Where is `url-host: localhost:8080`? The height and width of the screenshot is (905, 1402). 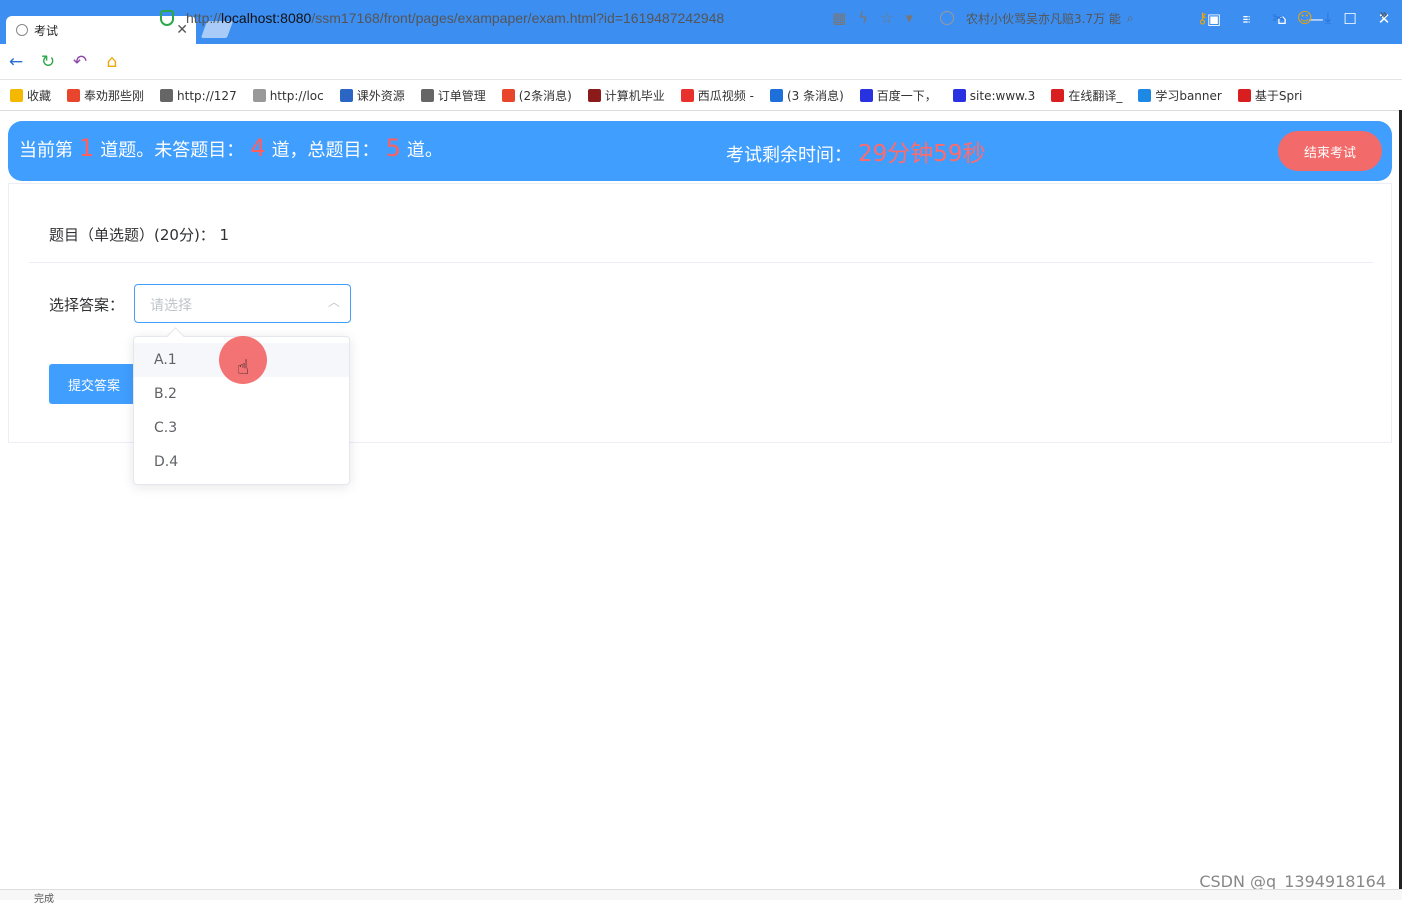
url-host: localhost:8080 is located at coordinates (266, 18).